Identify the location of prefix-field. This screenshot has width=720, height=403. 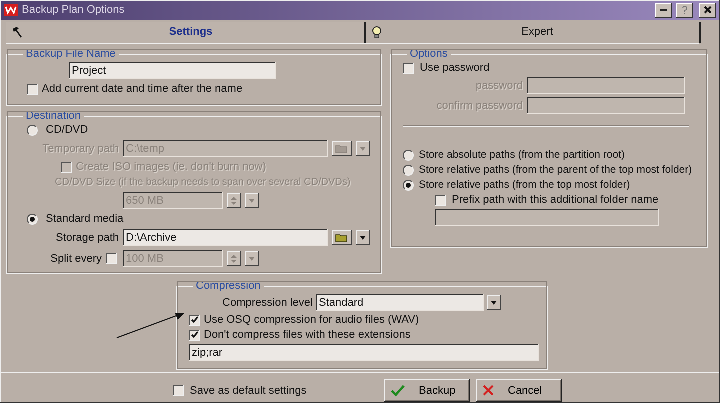
(547, 217).